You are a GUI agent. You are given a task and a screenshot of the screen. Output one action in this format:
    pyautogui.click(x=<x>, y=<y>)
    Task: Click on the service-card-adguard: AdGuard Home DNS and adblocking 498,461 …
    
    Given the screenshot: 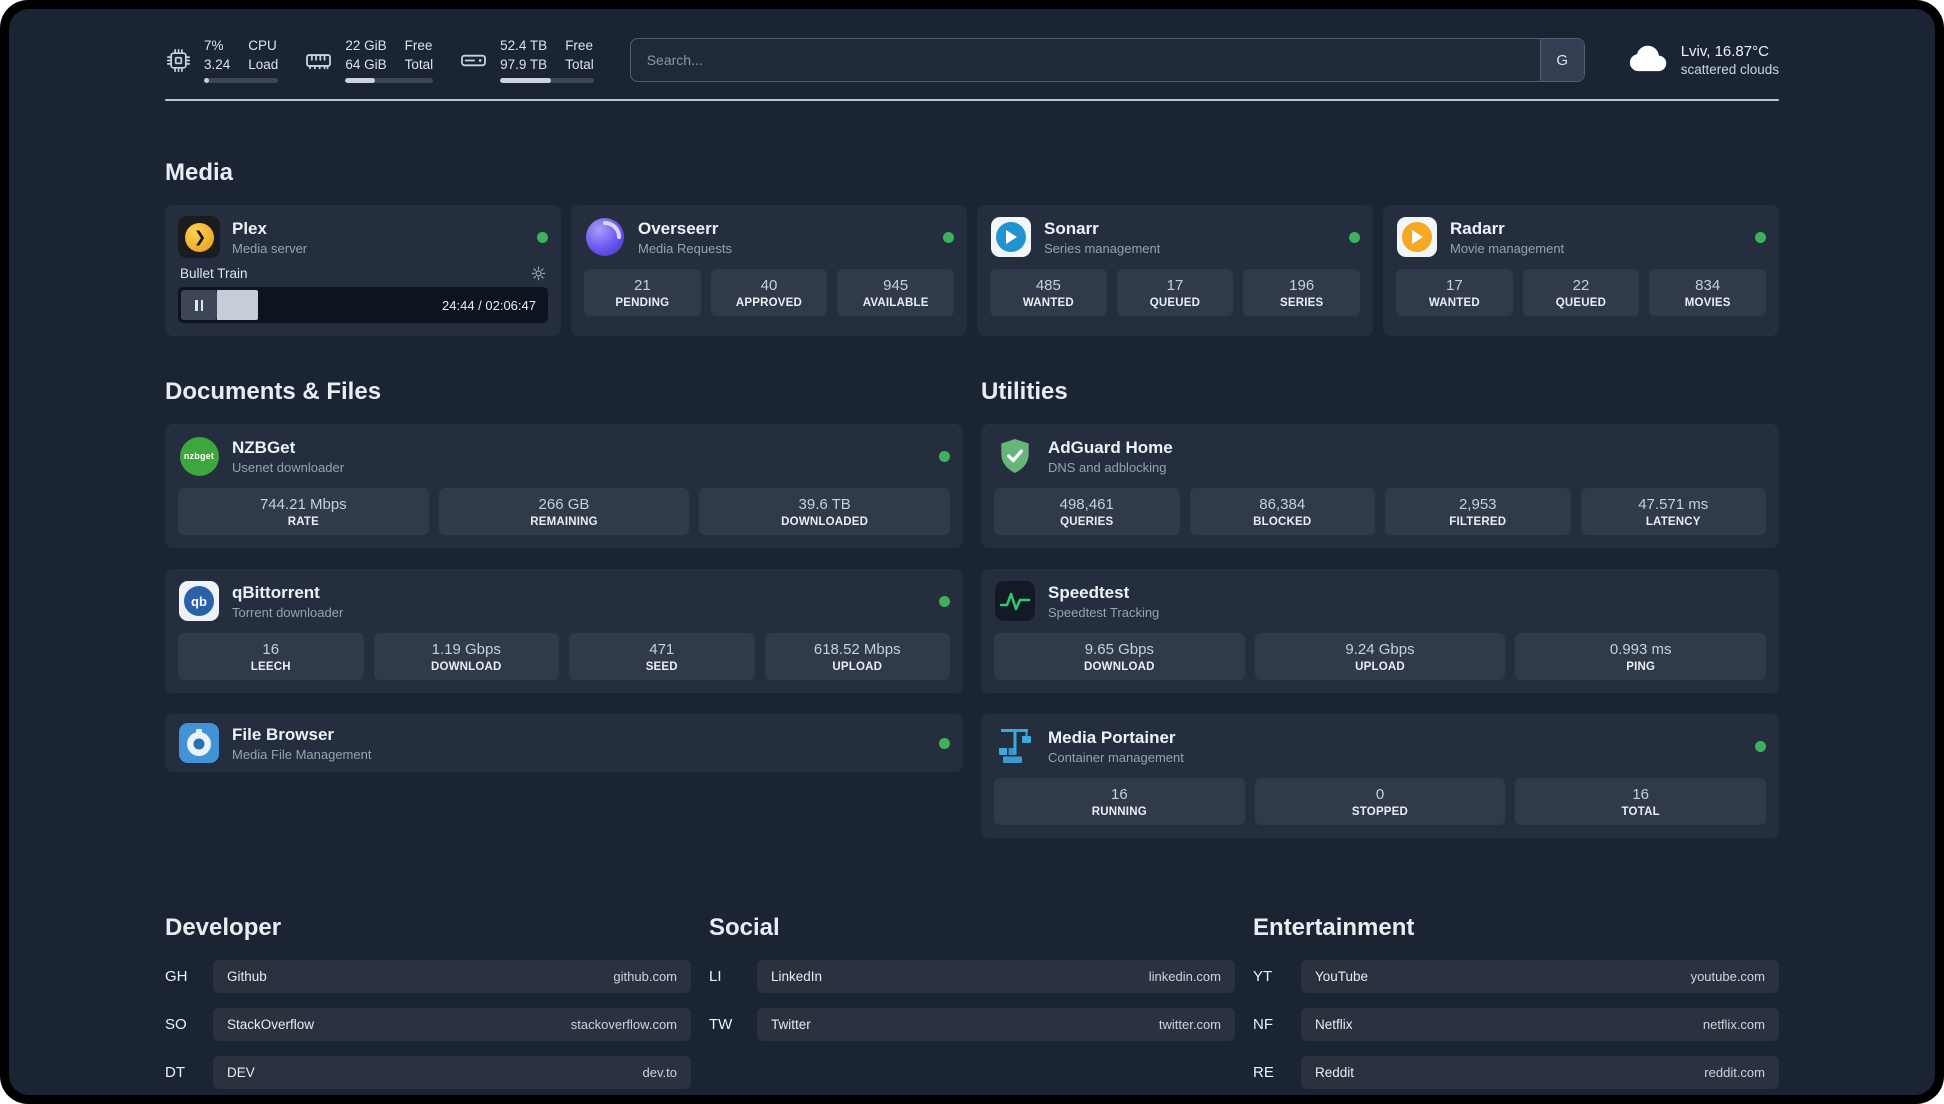 What is the action you would take?
    pyautogui.click(x=1380, y=486)
    